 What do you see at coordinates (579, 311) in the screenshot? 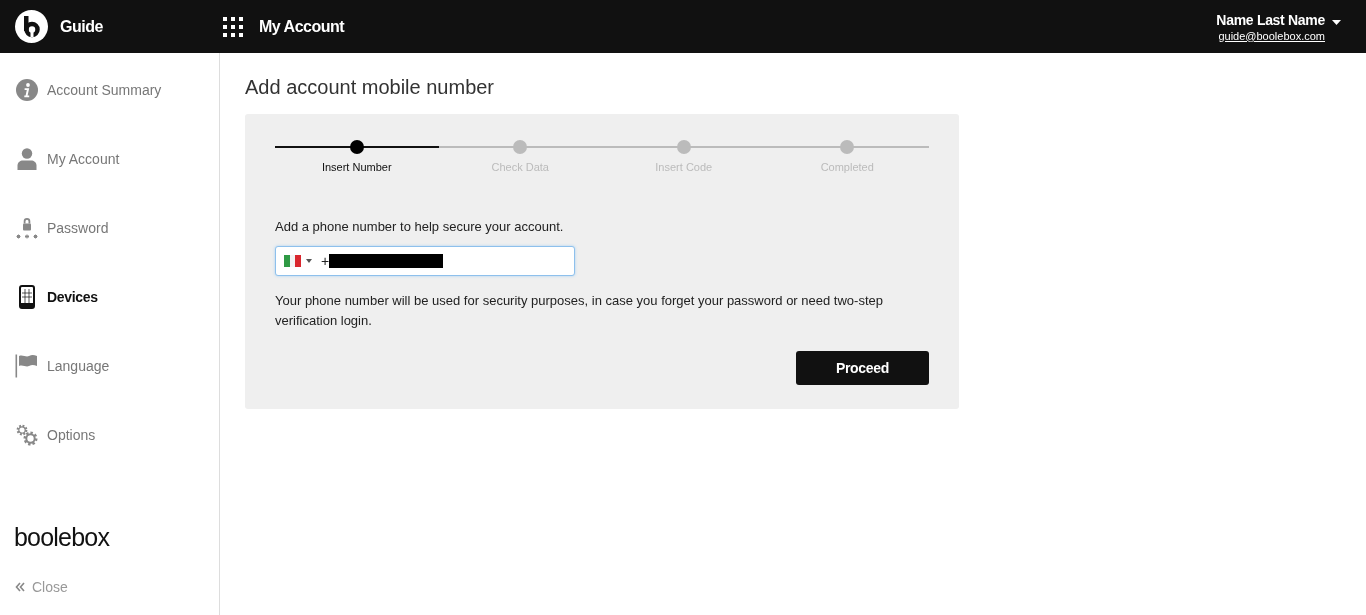
I see `help-text: Your phone number will be used for security purposes, in case you forget your password or need two-step verification login.` at bounding box center [579, 311].